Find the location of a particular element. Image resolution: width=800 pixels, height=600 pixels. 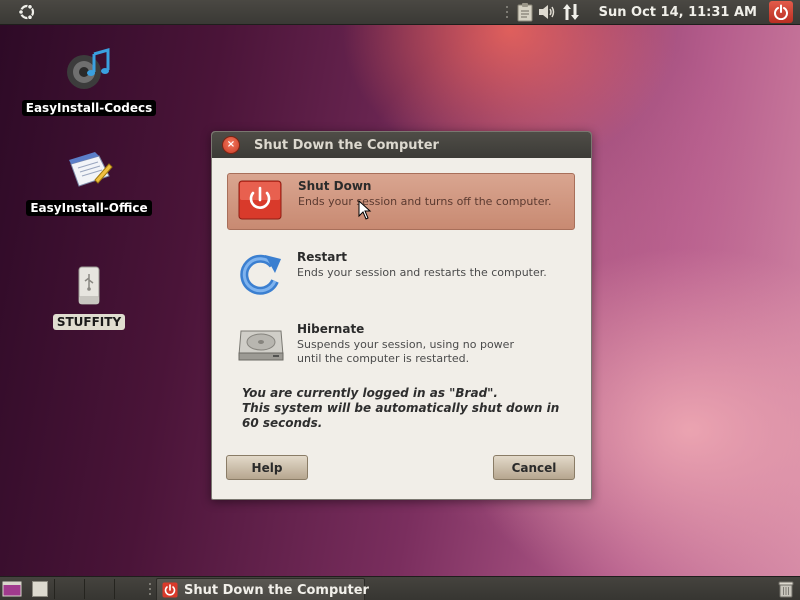

desktop-icon-stuffity: STUFFITY is located at coordinates (89, 298).